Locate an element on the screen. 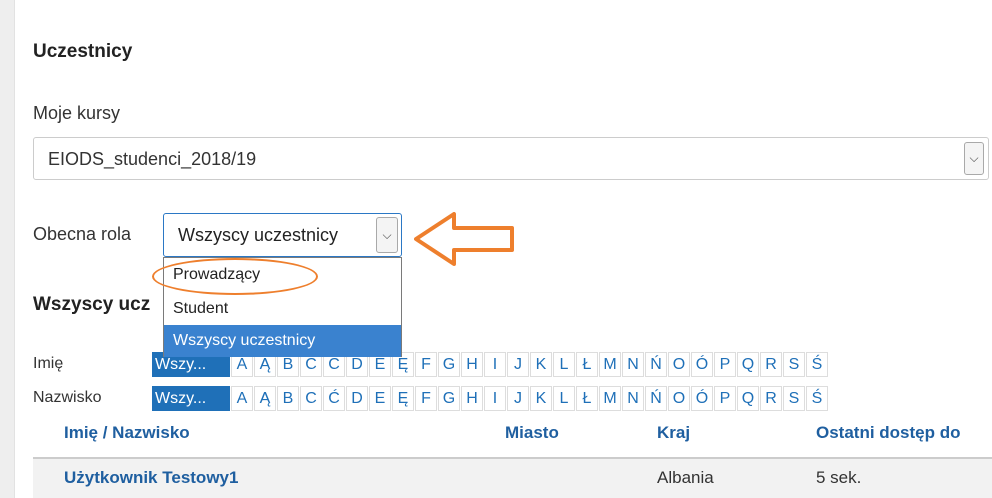  letter-filter: A is located at coordinates (242, 398).